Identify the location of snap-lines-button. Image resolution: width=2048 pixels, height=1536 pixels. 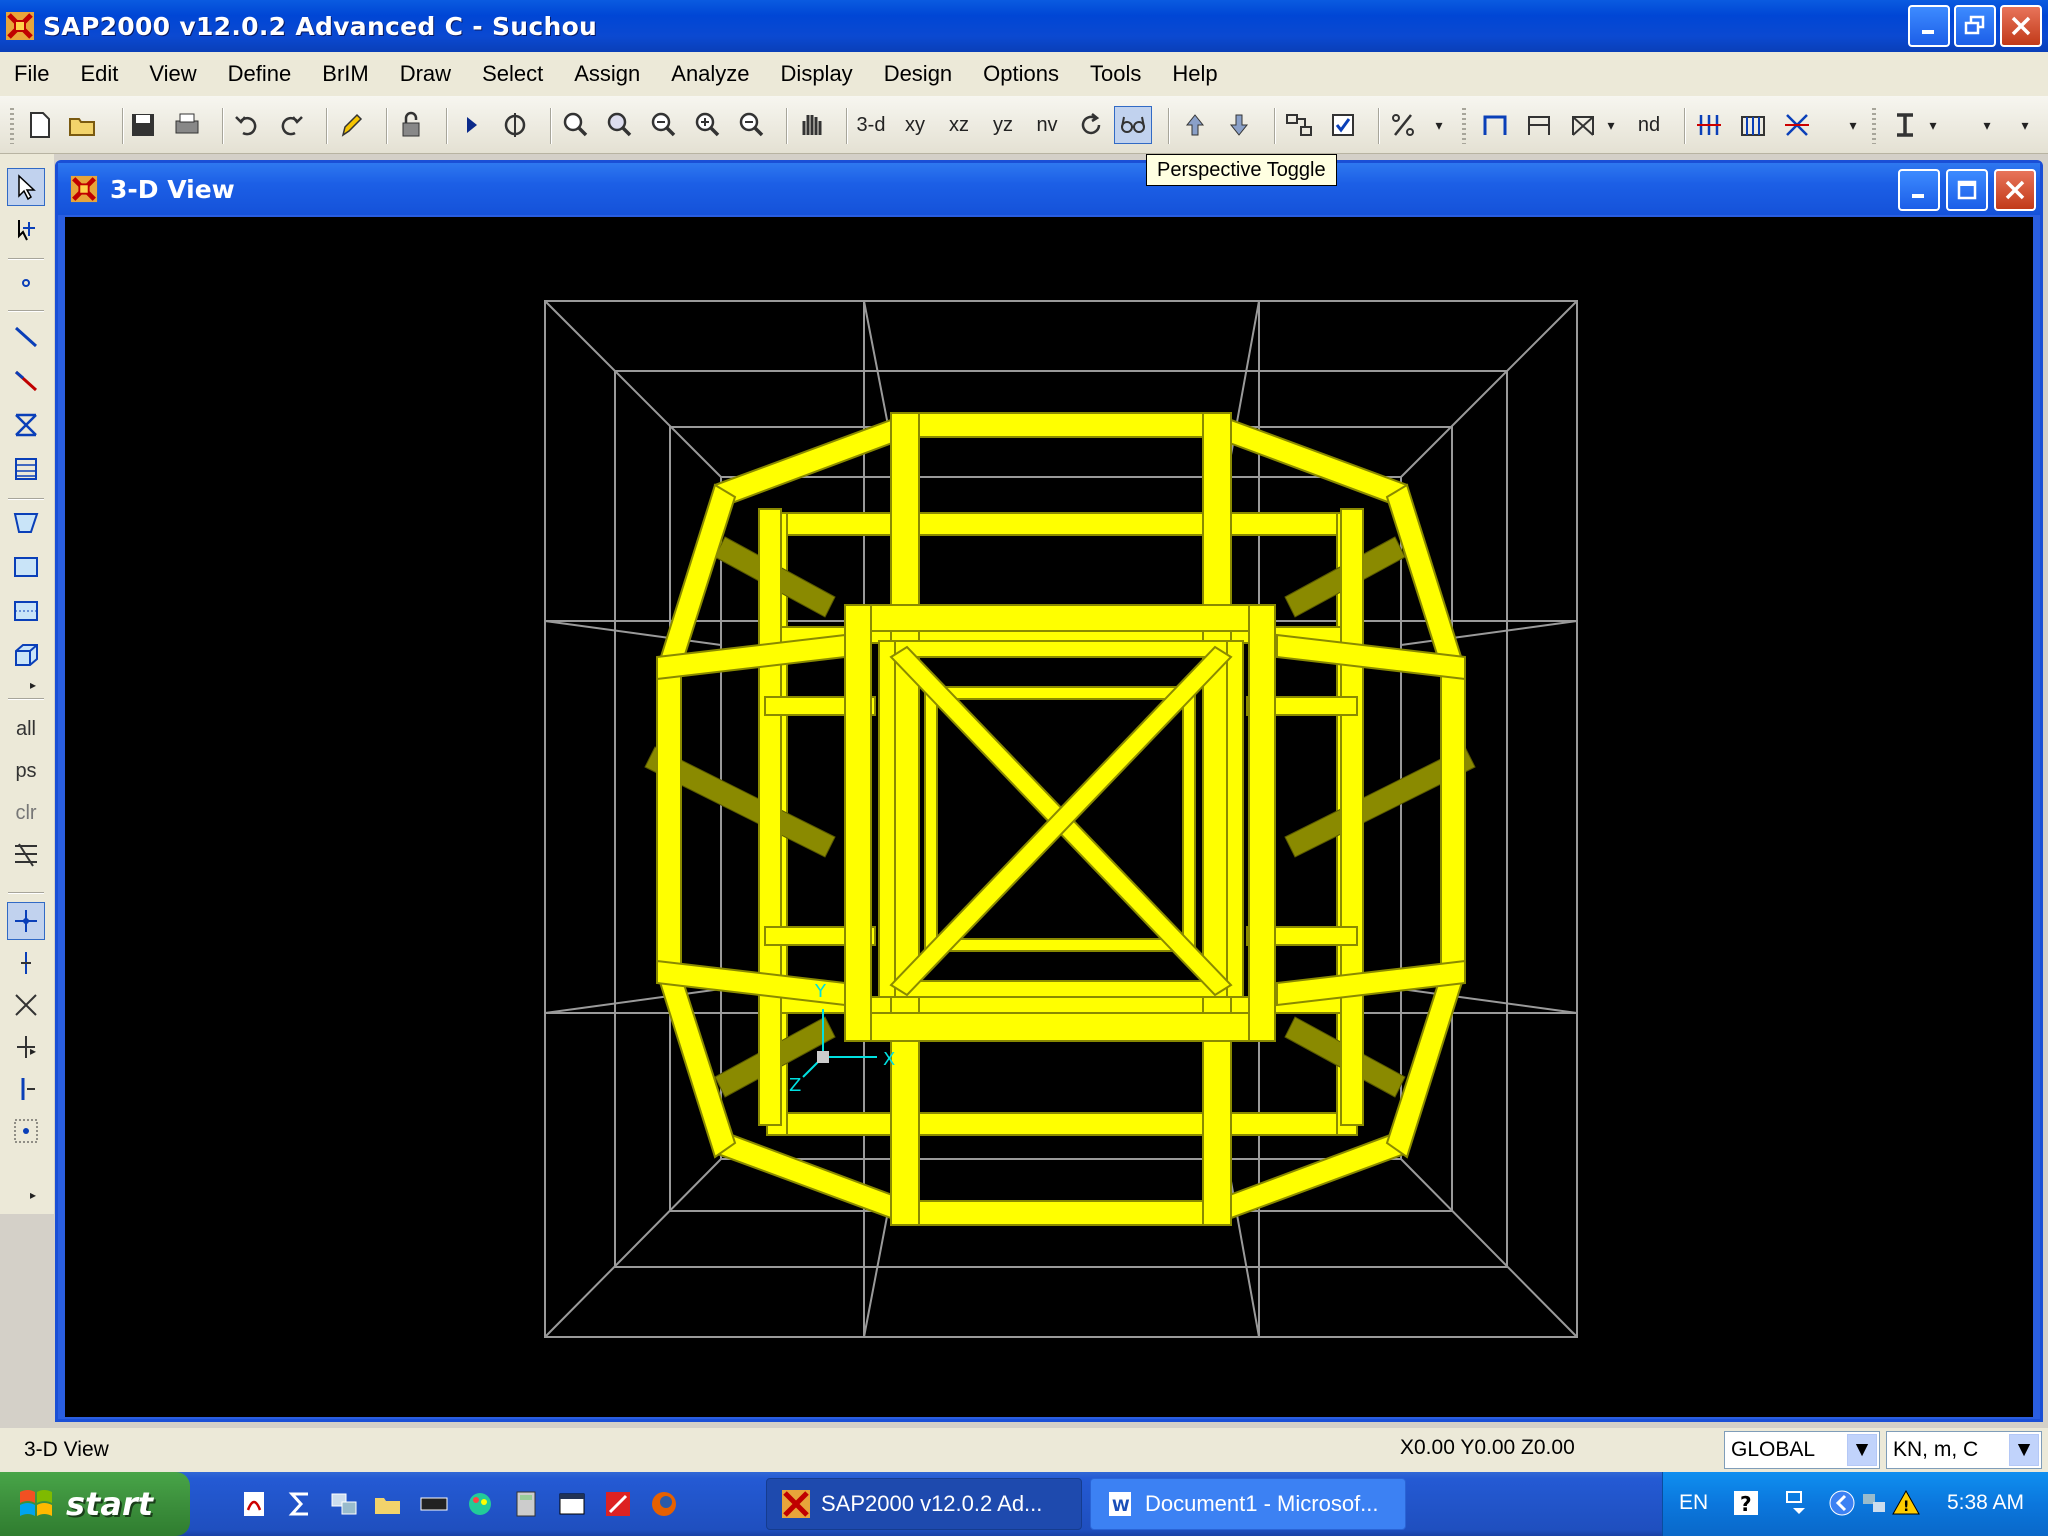
(26, 1089).